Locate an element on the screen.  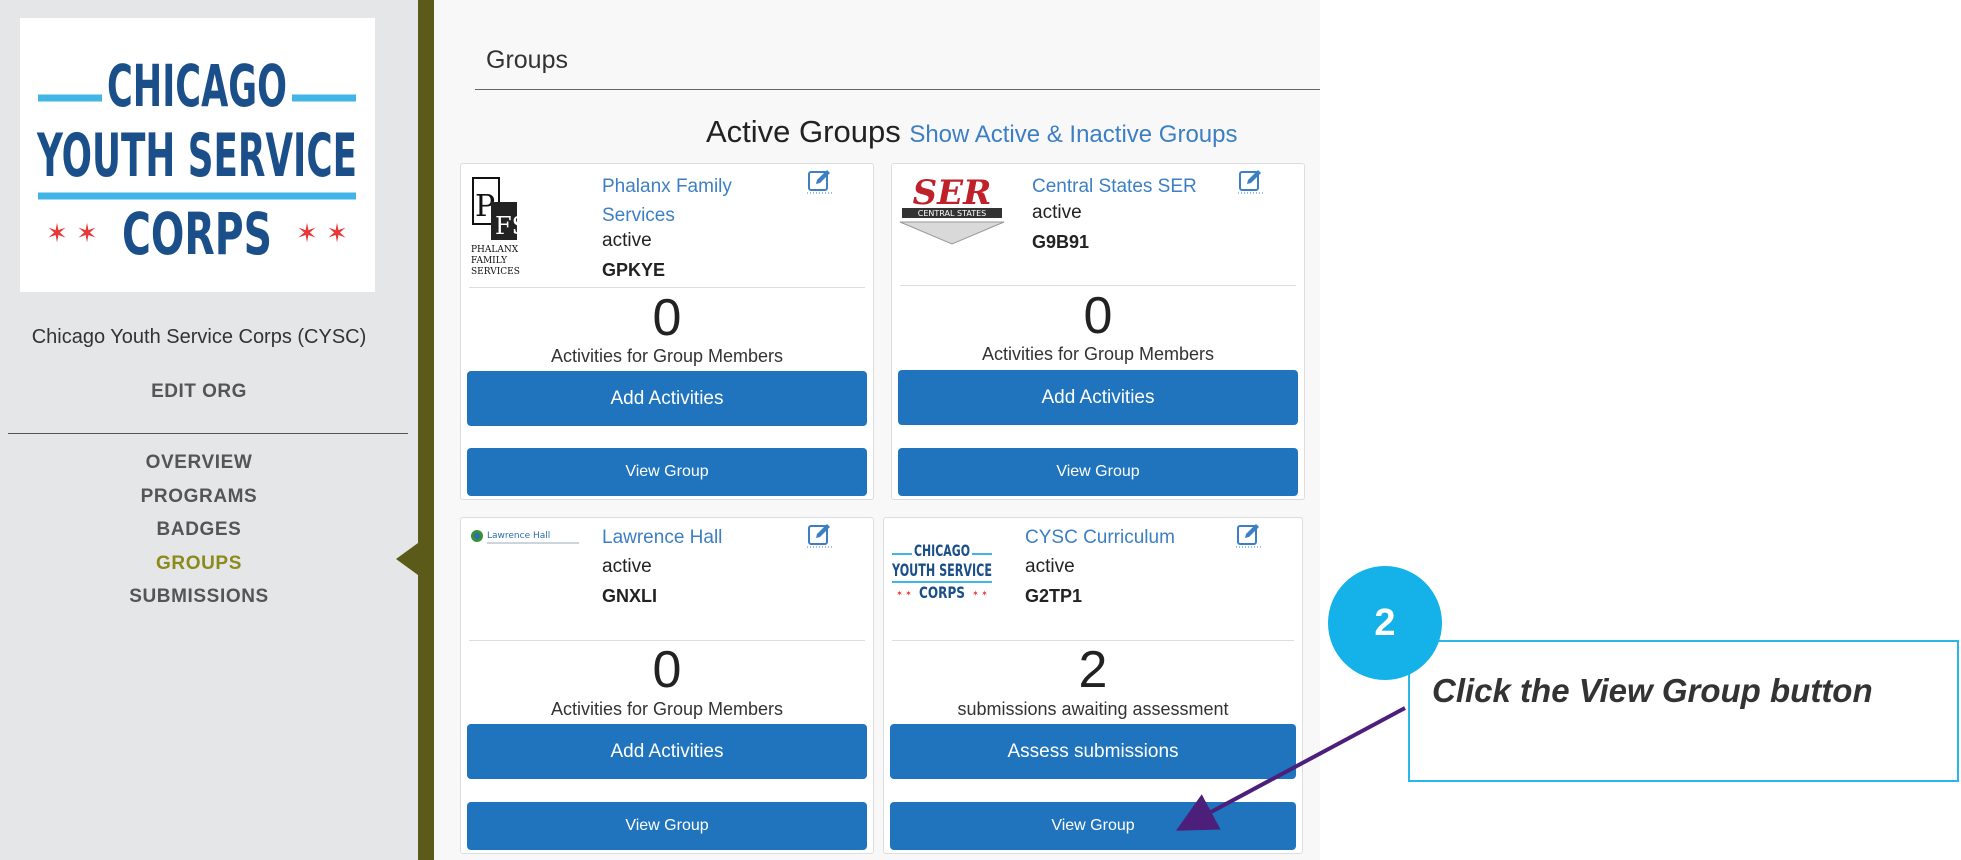
active-groups-heading: Active Groups is located at coordinates (803, 131).